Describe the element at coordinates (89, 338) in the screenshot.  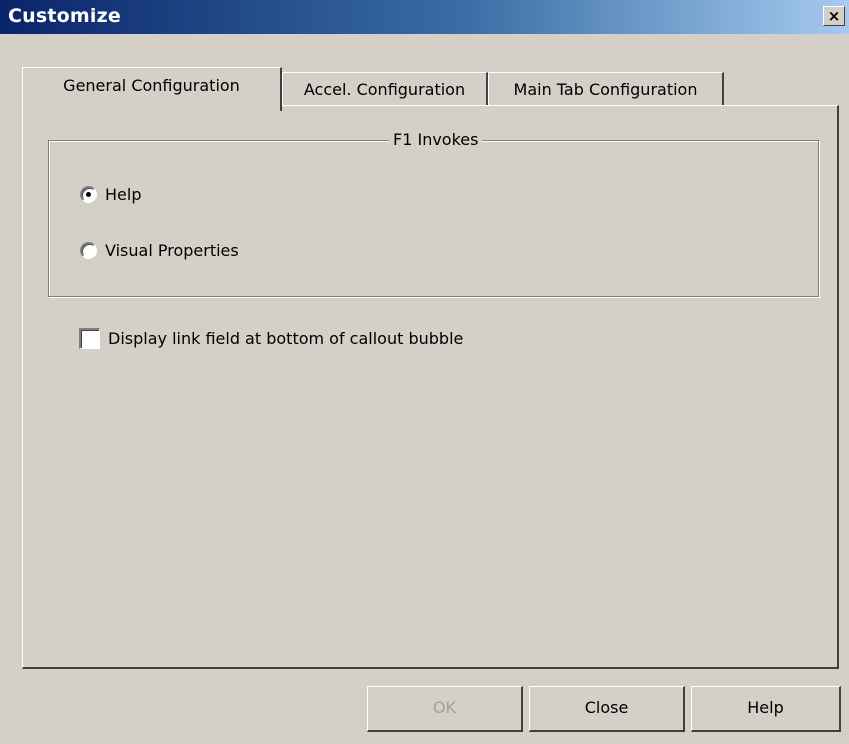
I see `checkbox-icon` at that location.